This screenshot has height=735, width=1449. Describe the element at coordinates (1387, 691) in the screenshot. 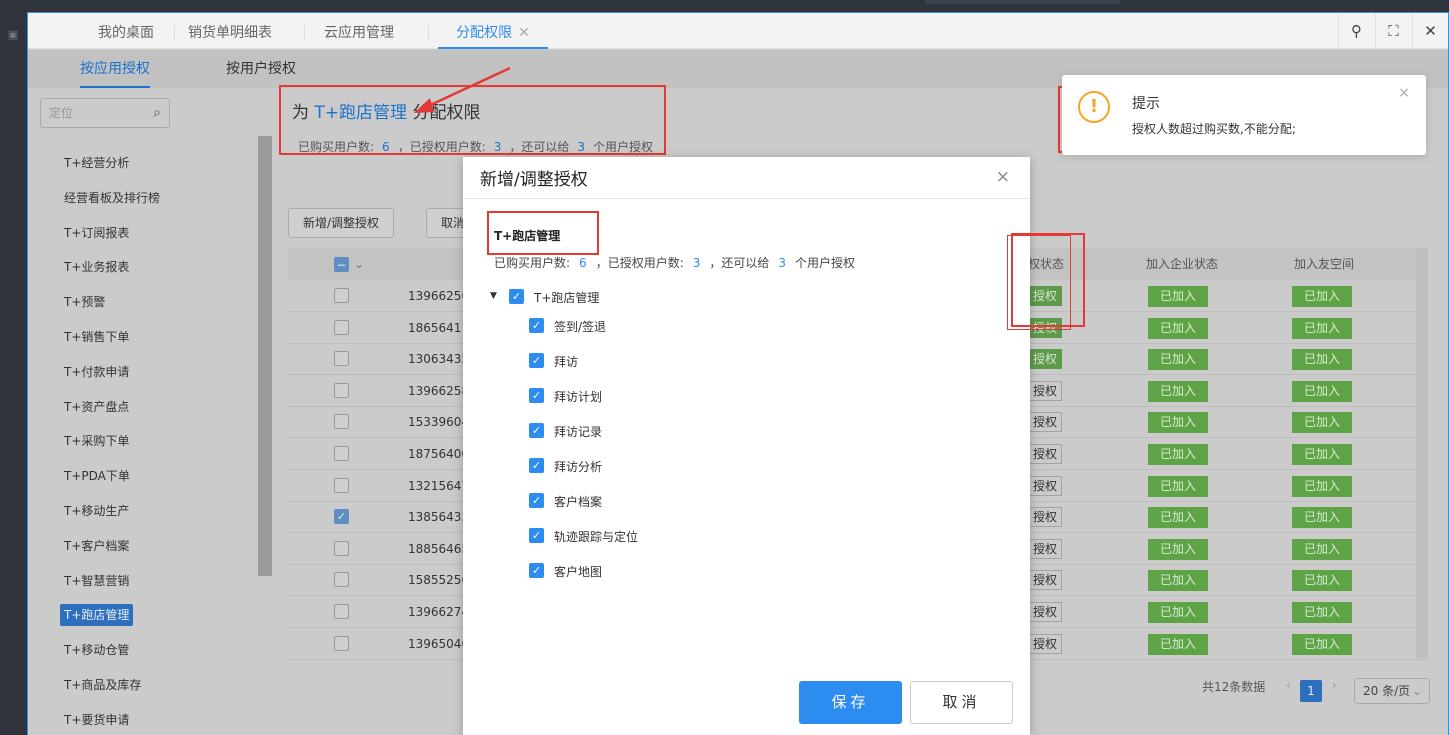

I see `page-size-value: 20 条/页` at that location.